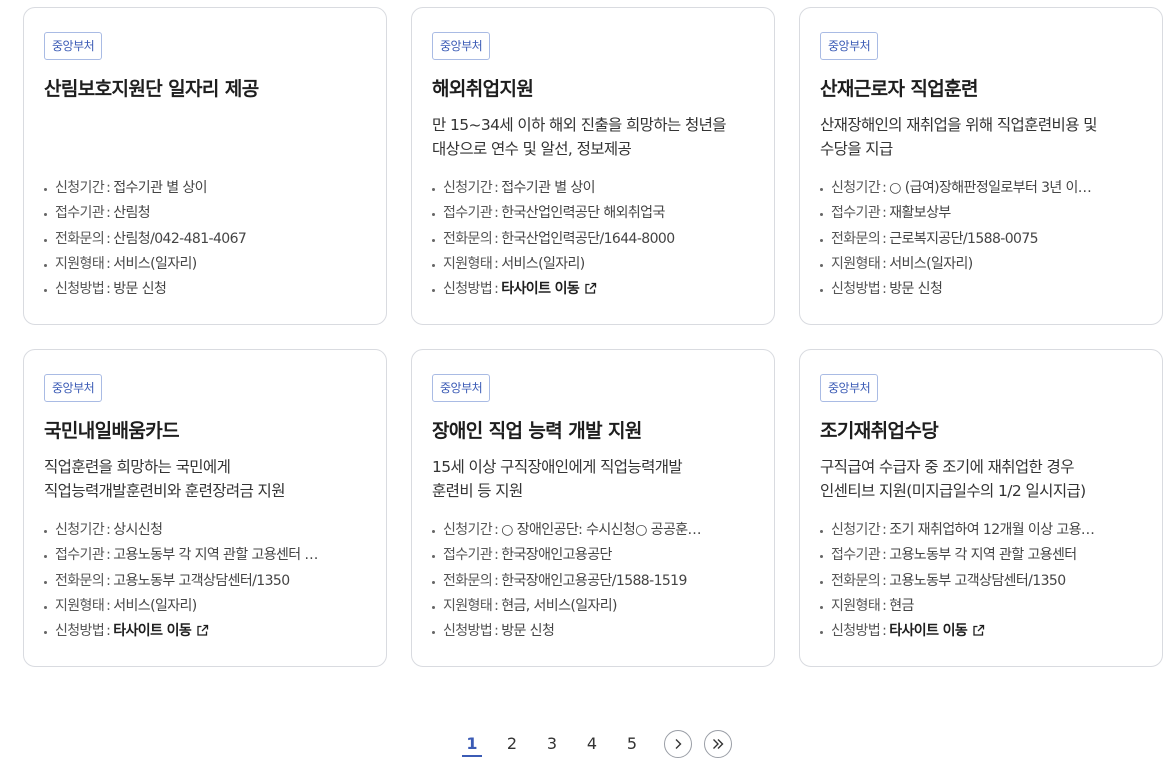 The height and width of the screenshot is (776, 1174). What do you see at coordinates (983, 555) in the screenshot?
I see `detail-value: 고용노동부 각 지역 관할 고용센터` at bounding box center [983, 555].